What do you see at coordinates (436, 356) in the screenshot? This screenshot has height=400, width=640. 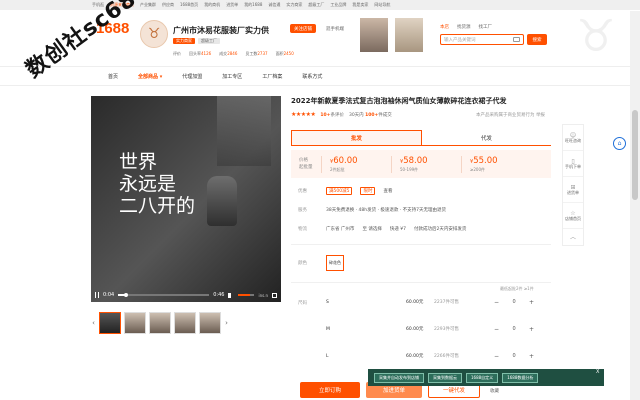 I see `size-row: L 60.00元 2266件可售 − 0 +` at bounding box center [436, 356].